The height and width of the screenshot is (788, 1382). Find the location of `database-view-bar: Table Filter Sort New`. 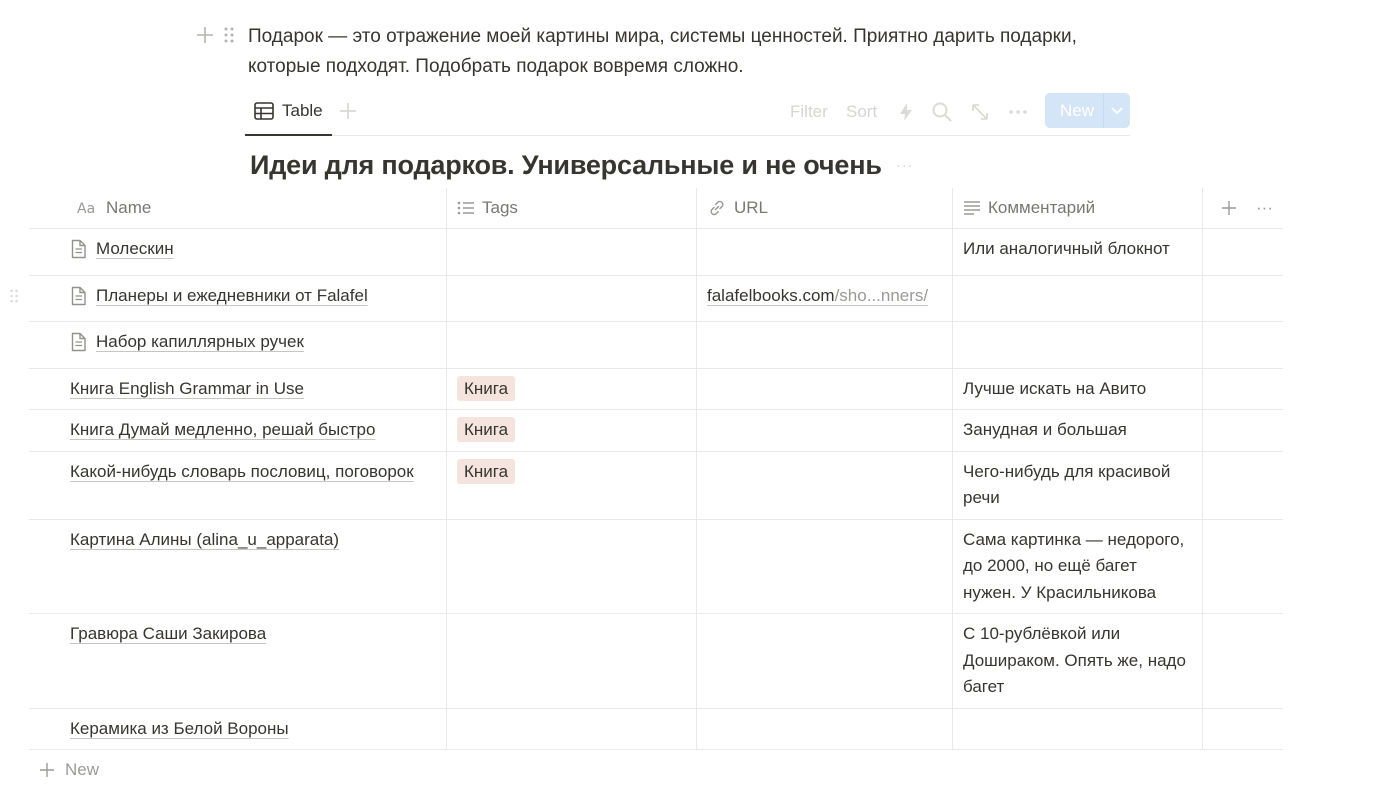

database-view-bar: Table Filter Sort New is located at coordinates (687, 112).